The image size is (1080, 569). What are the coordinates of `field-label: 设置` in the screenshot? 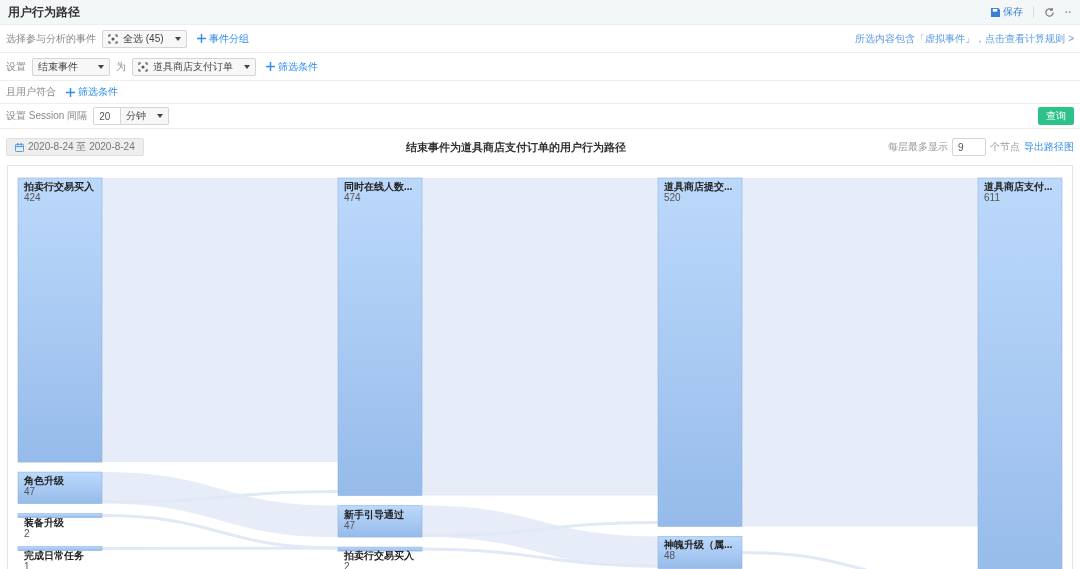 It's located at (16, 66).